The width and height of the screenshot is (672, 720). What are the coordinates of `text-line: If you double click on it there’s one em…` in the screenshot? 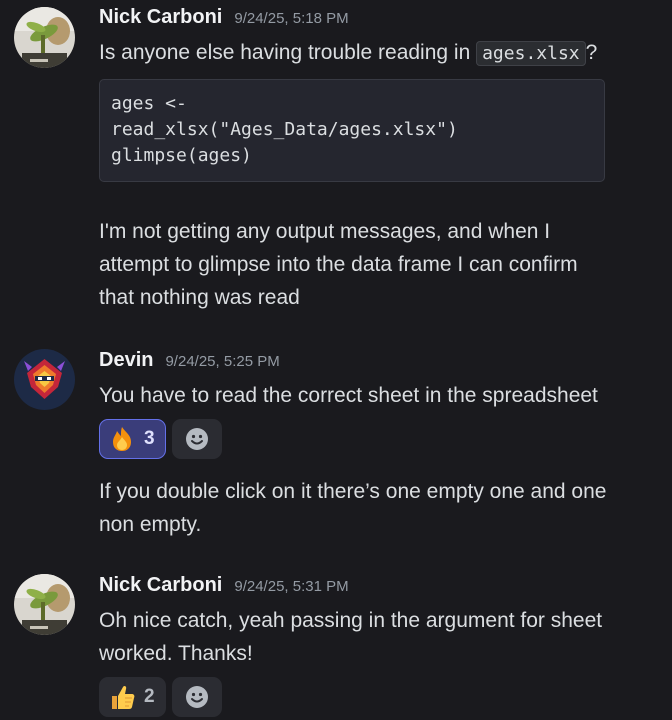 It's located at (353, 491).